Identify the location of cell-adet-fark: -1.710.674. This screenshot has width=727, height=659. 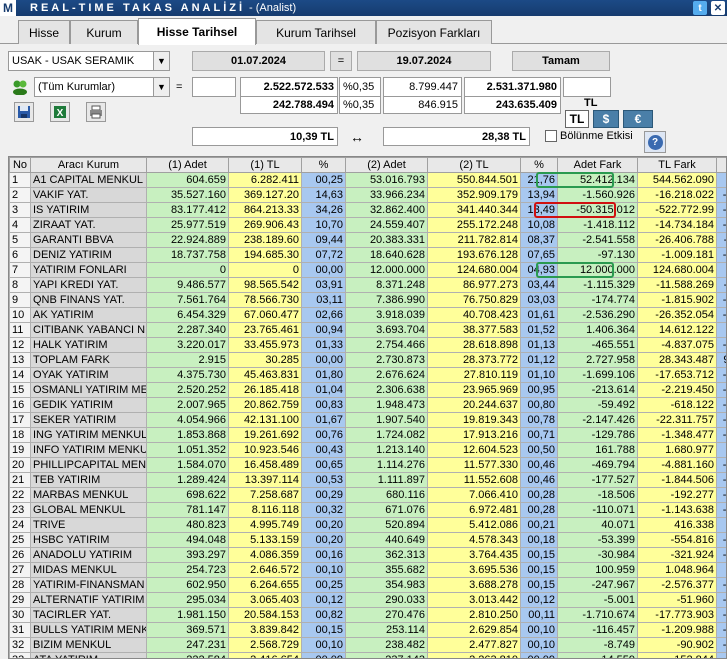
(597, 615).